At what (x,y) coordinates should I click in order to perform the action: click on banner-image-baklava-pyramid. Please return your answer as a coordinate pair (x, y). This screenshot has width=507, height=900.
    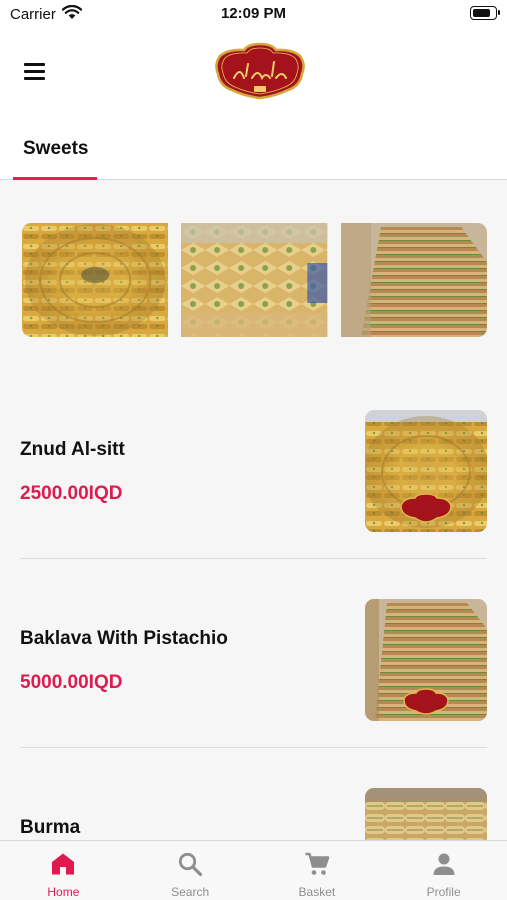
    Looking at the image, I should click on (413, 280).